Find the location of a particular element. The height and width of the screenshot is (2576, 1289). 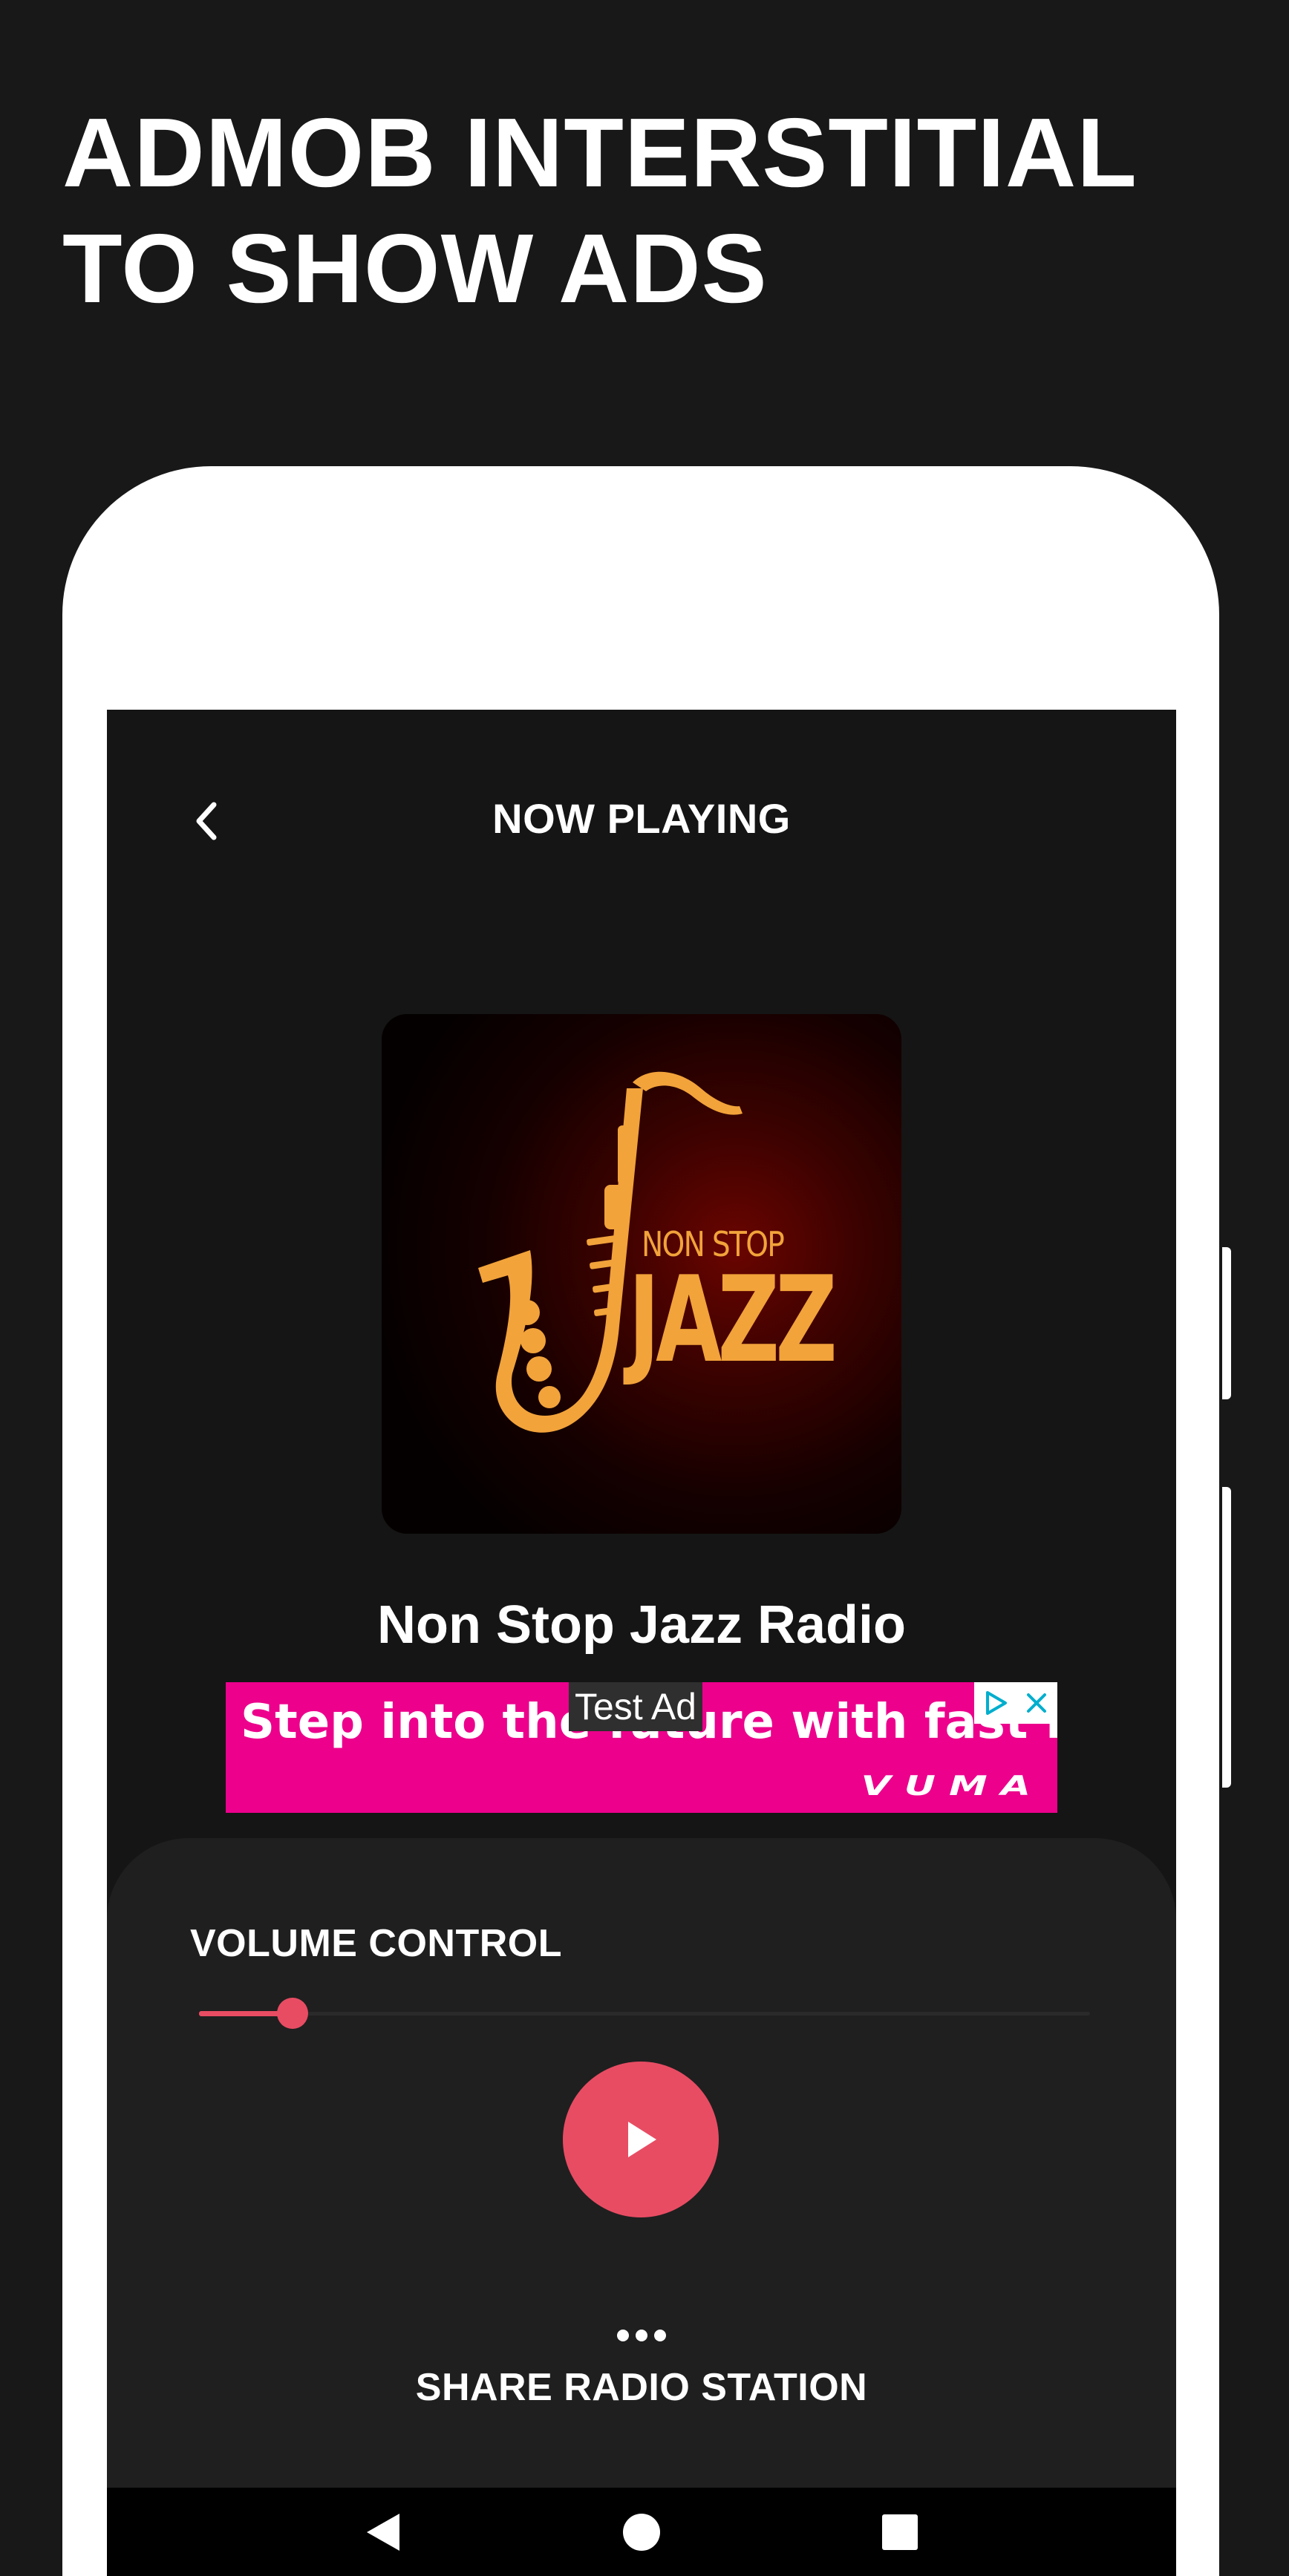

play-icon is located at coordinates (642, 2139).